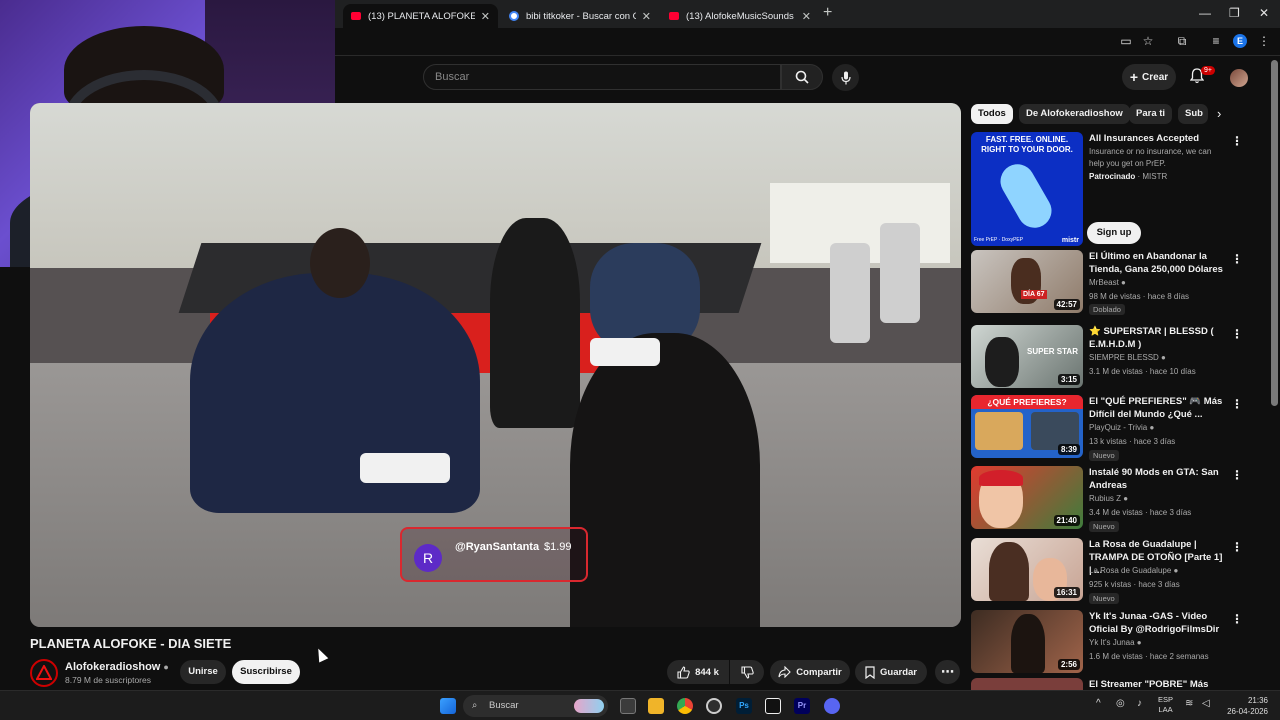 The height and width of the screenshot is (720, 1280). I want to click on maximize-icon: ❐, so click(1234, 13).